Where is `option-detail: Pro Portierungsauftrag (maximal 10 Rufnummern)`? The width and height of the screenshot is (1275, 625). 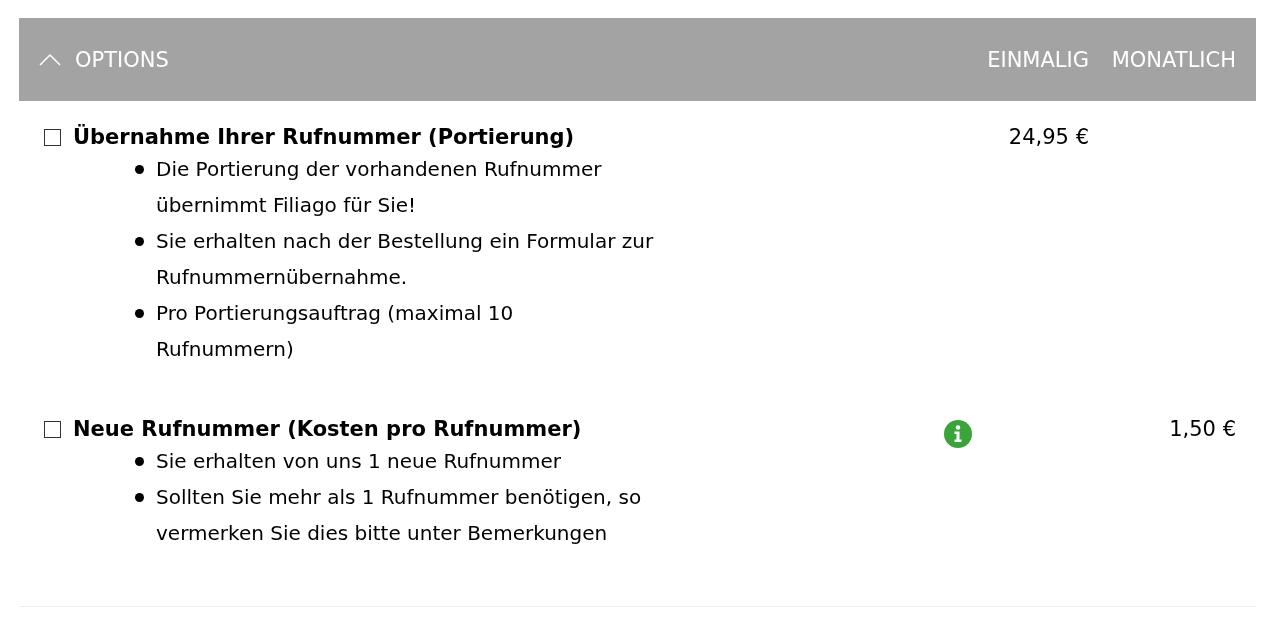 option-detail: Pro Portierungsauftrag (maximal 10 Rufnummern) is located at coordinates (335, 331).